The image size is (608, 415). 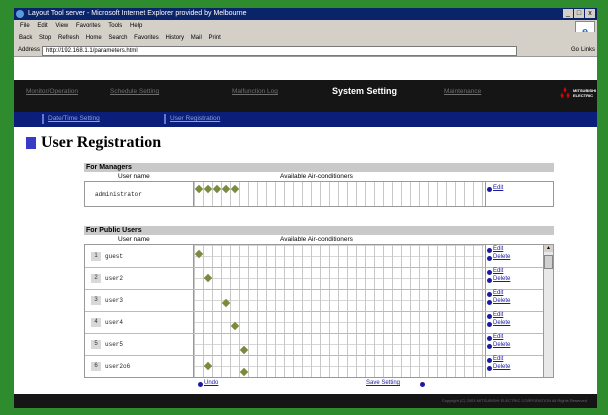 I want to click on links-button: Links, so click(x=588, y=50).